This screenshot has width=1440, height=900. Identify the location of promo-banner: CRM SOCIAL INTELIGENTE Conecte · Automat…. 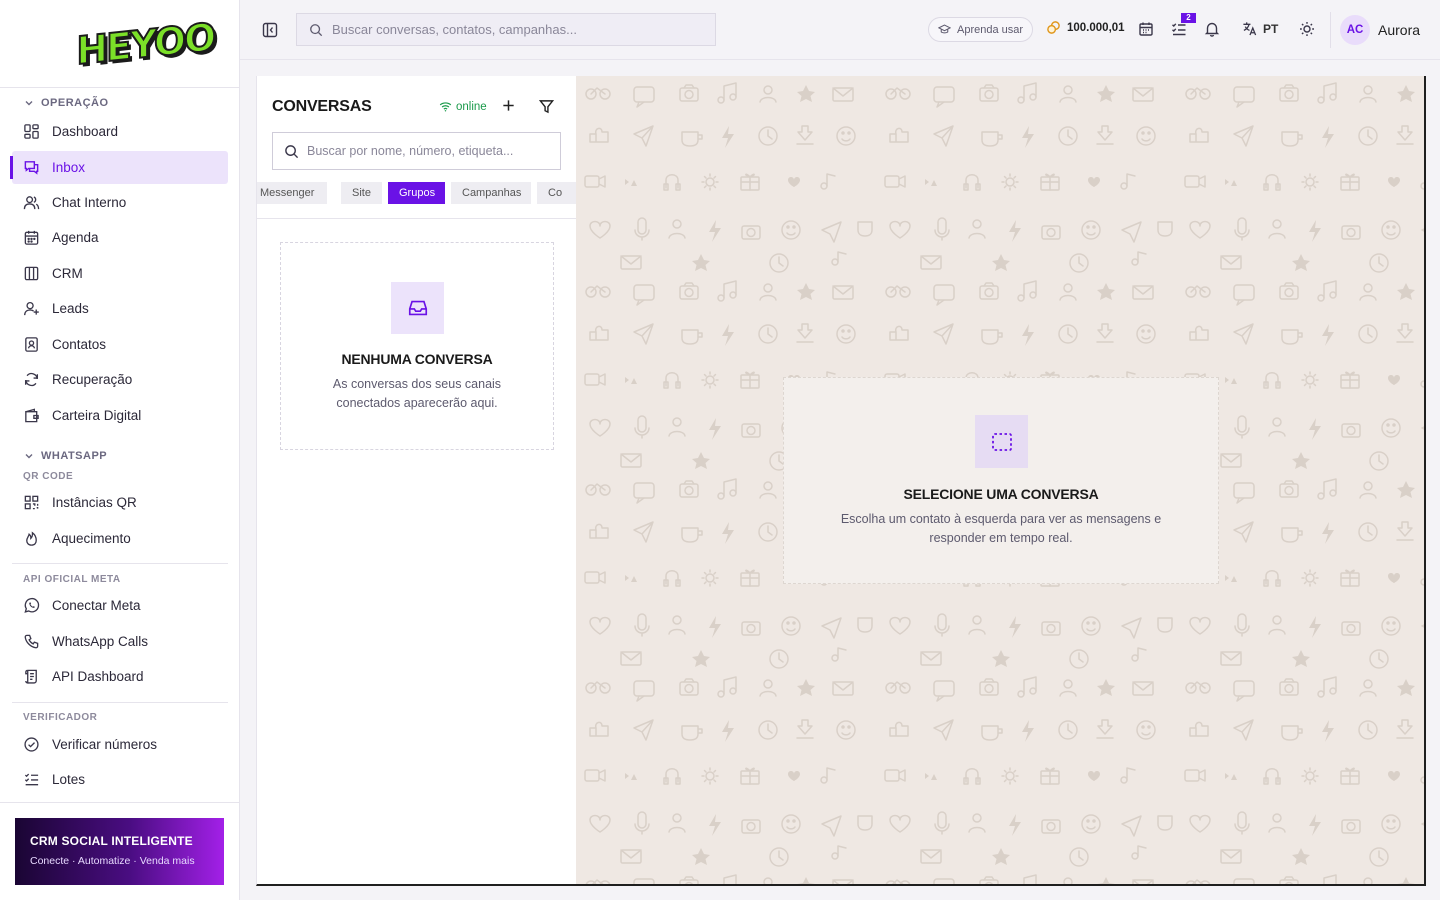
(119, 851).